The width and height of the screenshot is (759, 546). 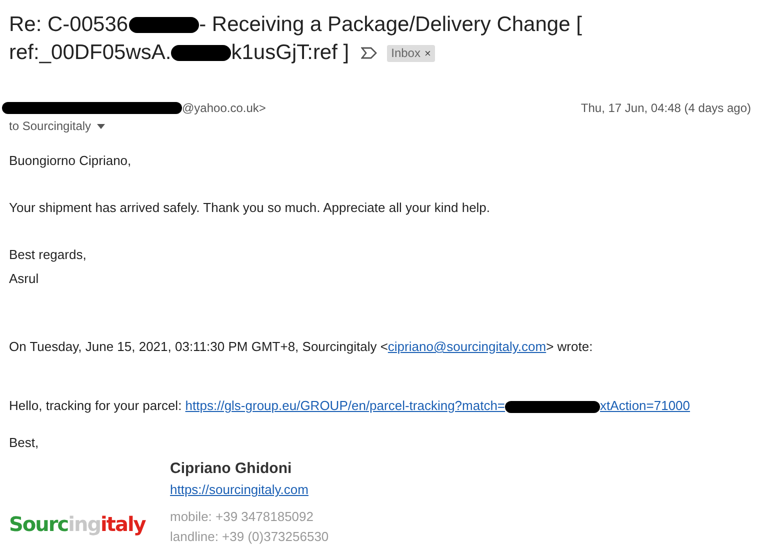 I want to click on tracking-link: https://gls-group.eu/GROUP/en/parcel-tracking?match=, so click(x=345, y=405).